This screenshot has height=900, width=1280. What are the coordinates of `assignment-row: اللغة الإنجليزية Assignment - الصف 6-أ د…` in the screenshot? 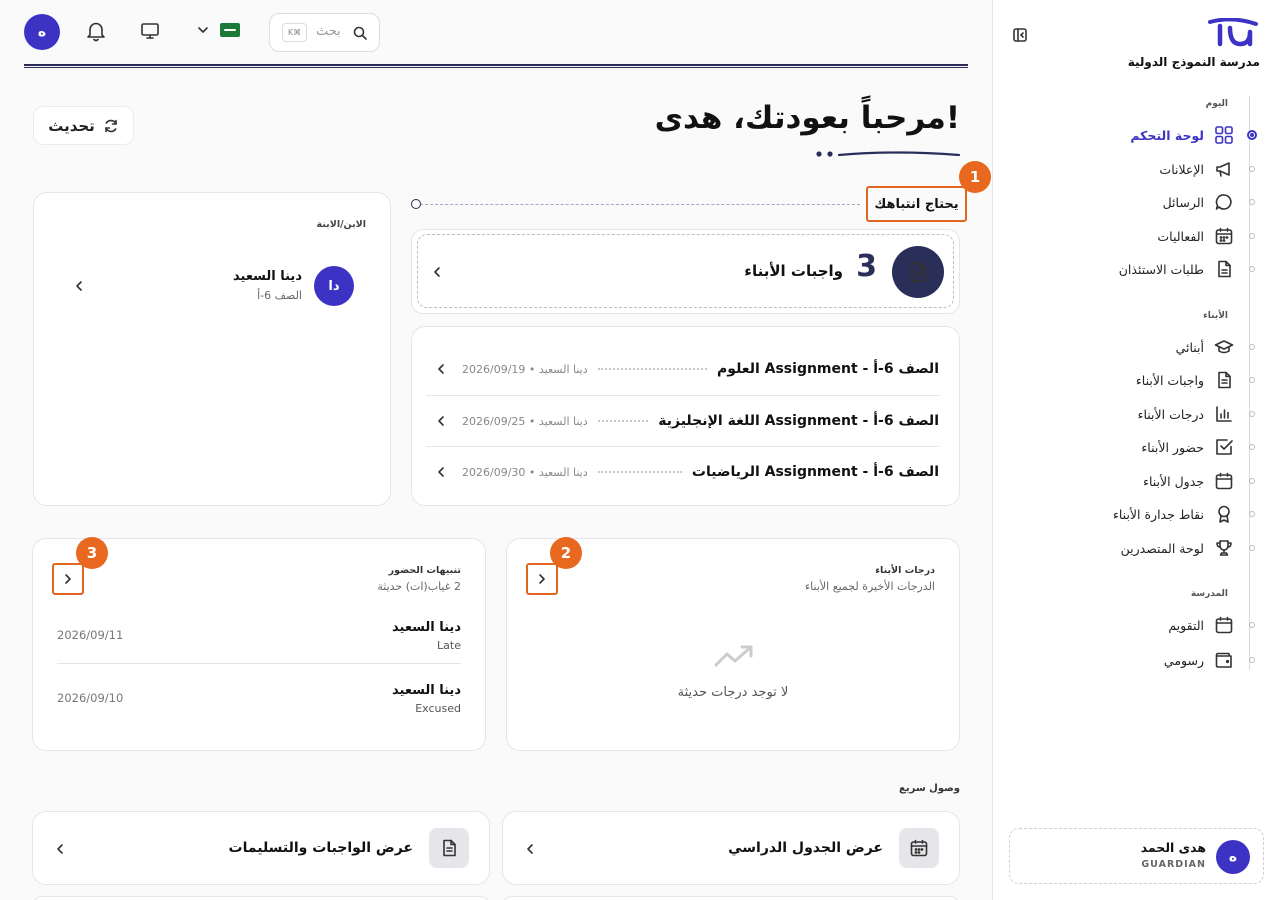 It's located at (682, 421).